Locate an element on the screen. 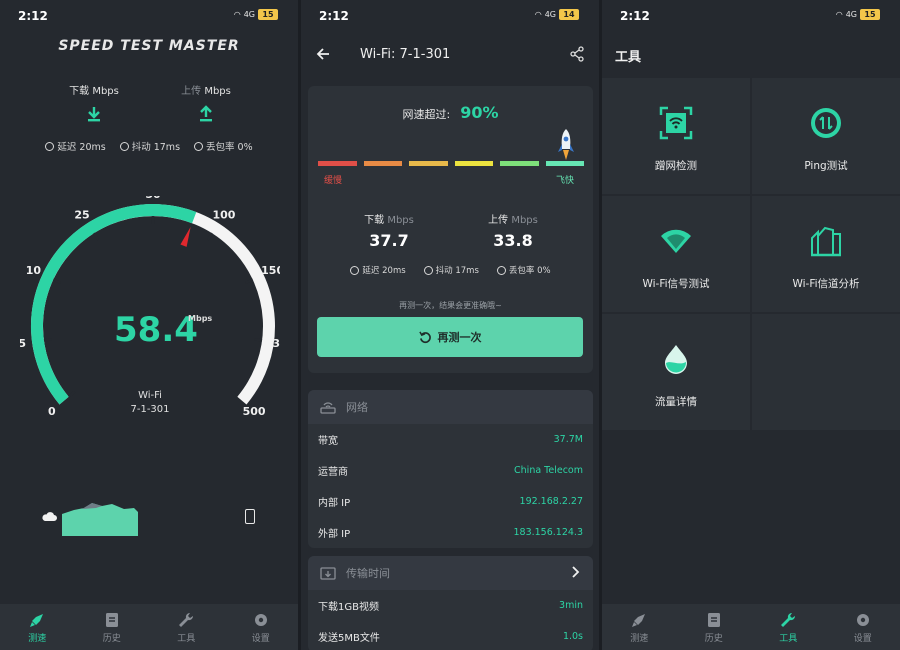 The height and width of the screenshot is (650, 900). share-icon is located at coordinates (577, 54).